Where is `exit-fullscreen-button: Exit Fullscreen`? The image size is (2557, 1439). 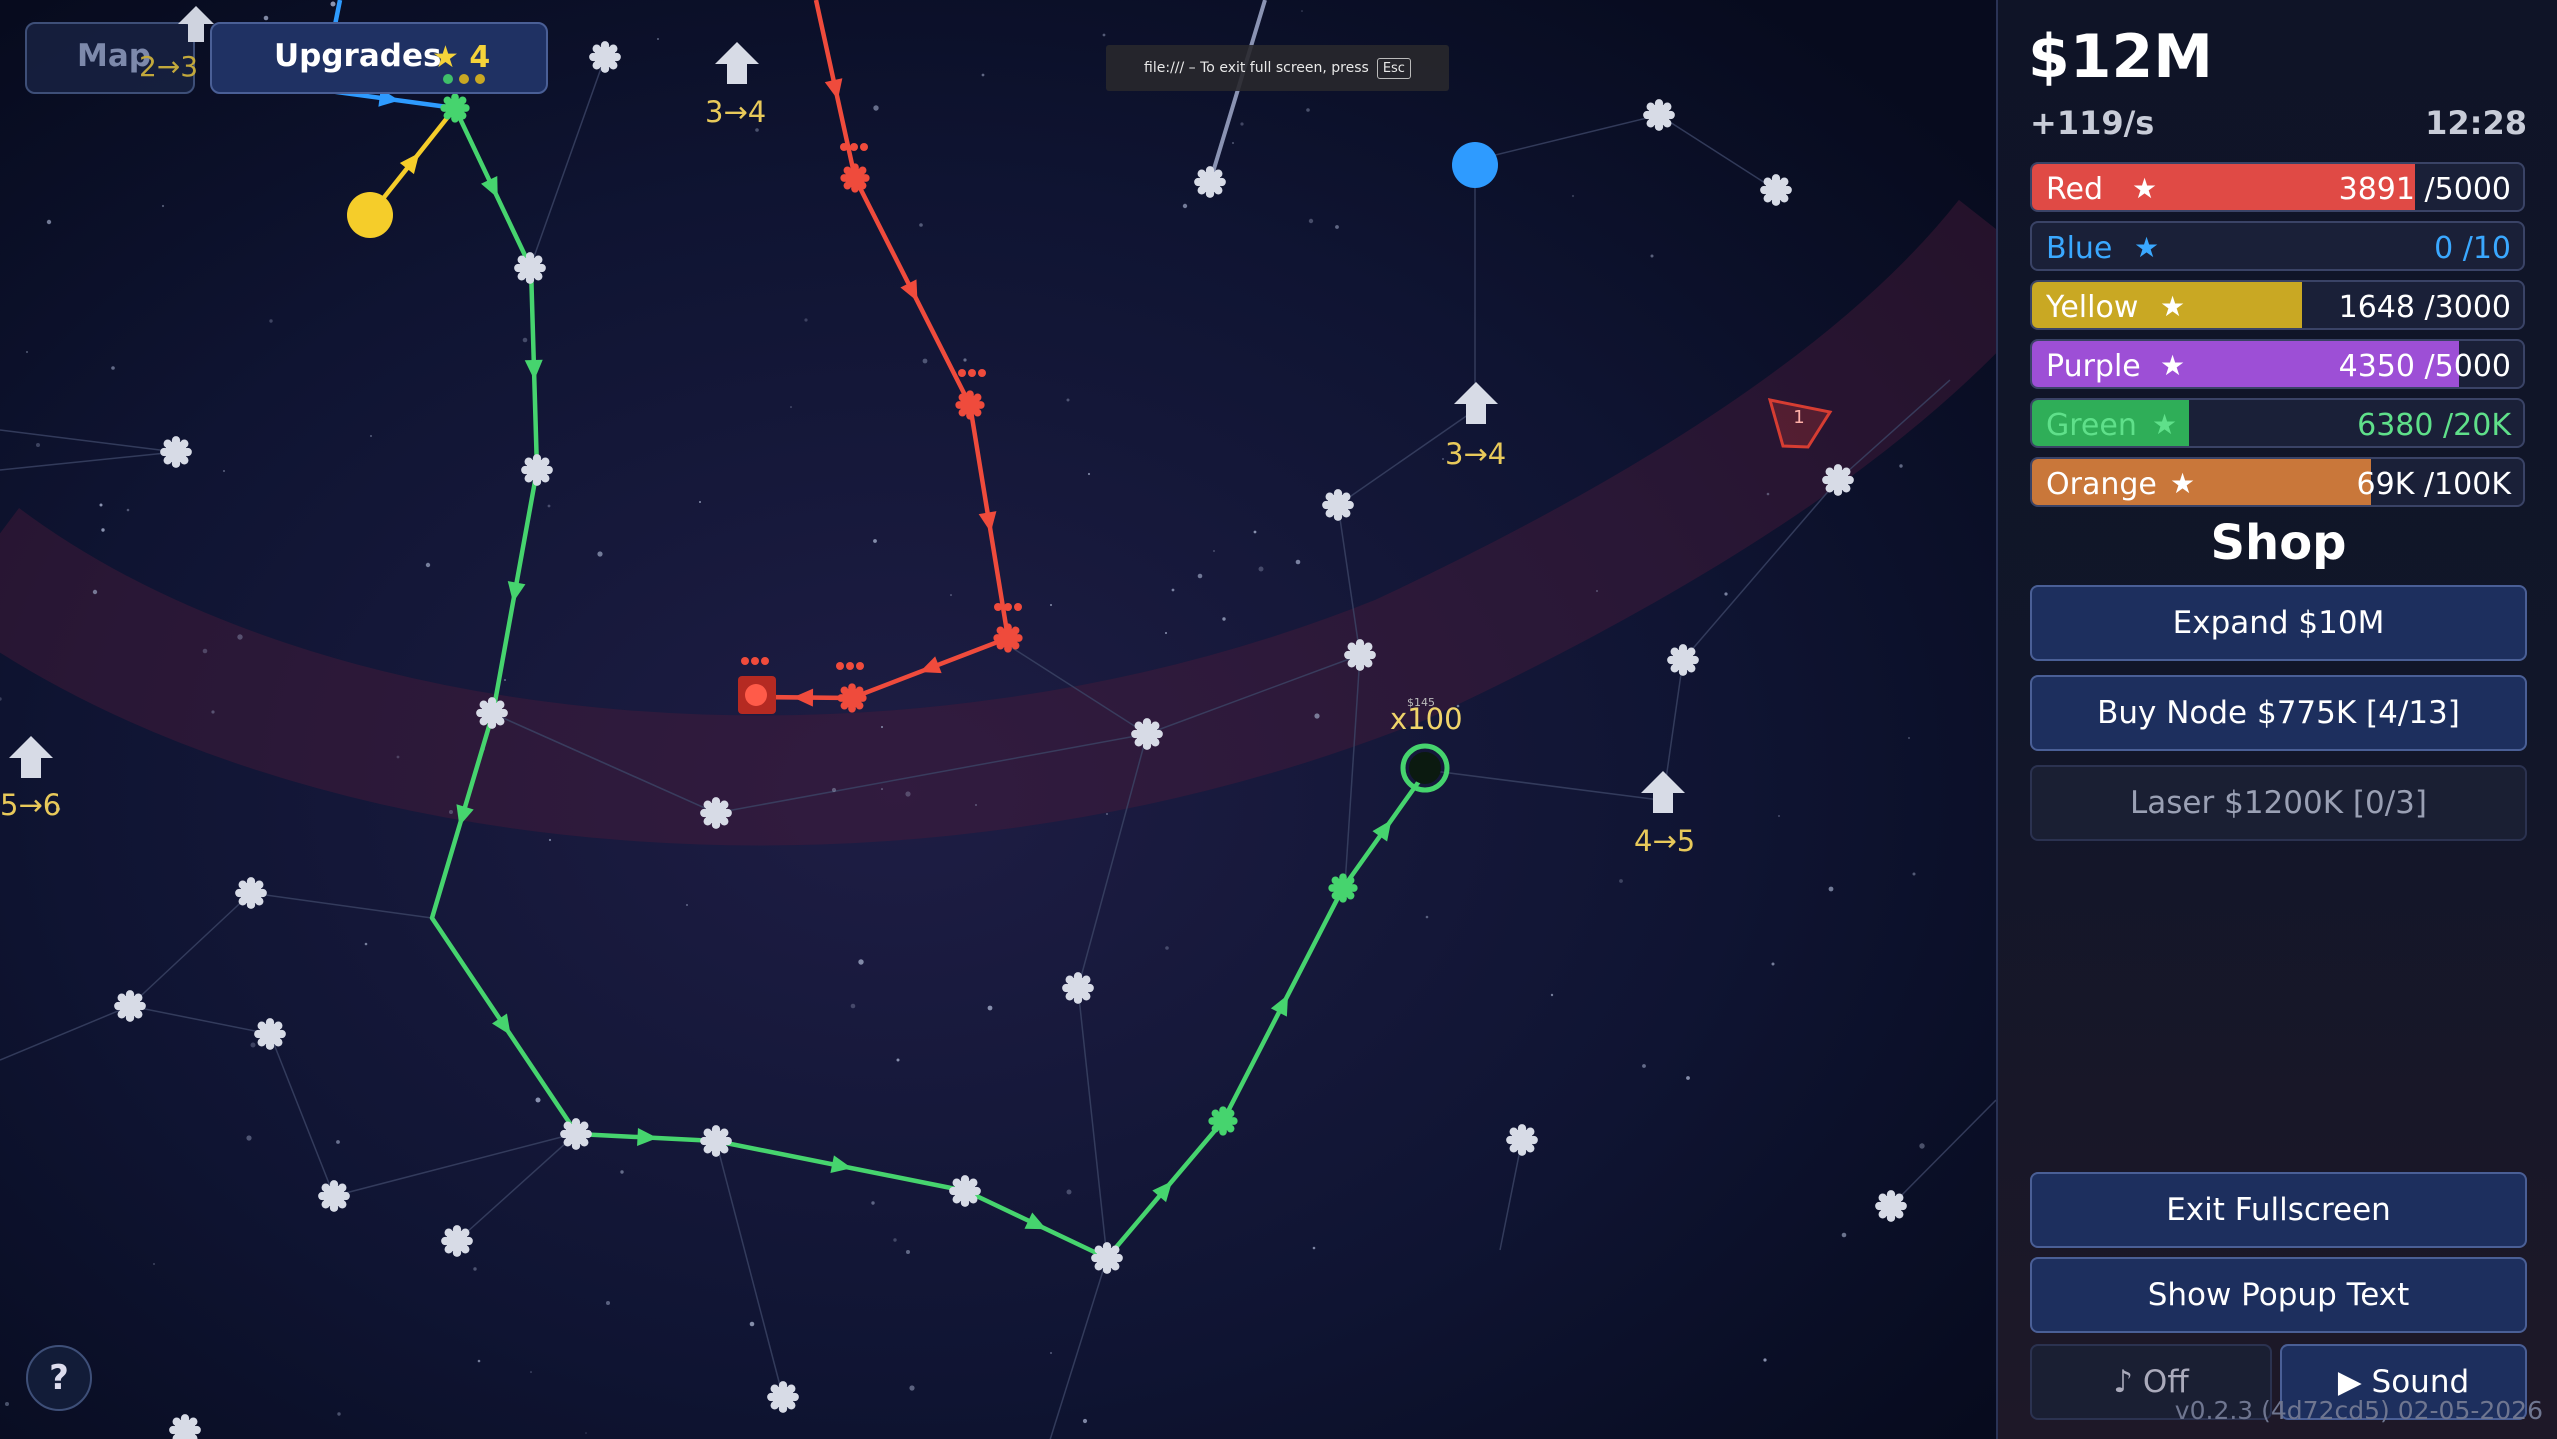 exit-fullscreen-button: Exit Fullscreen is located at coordinates (2278, 1210).